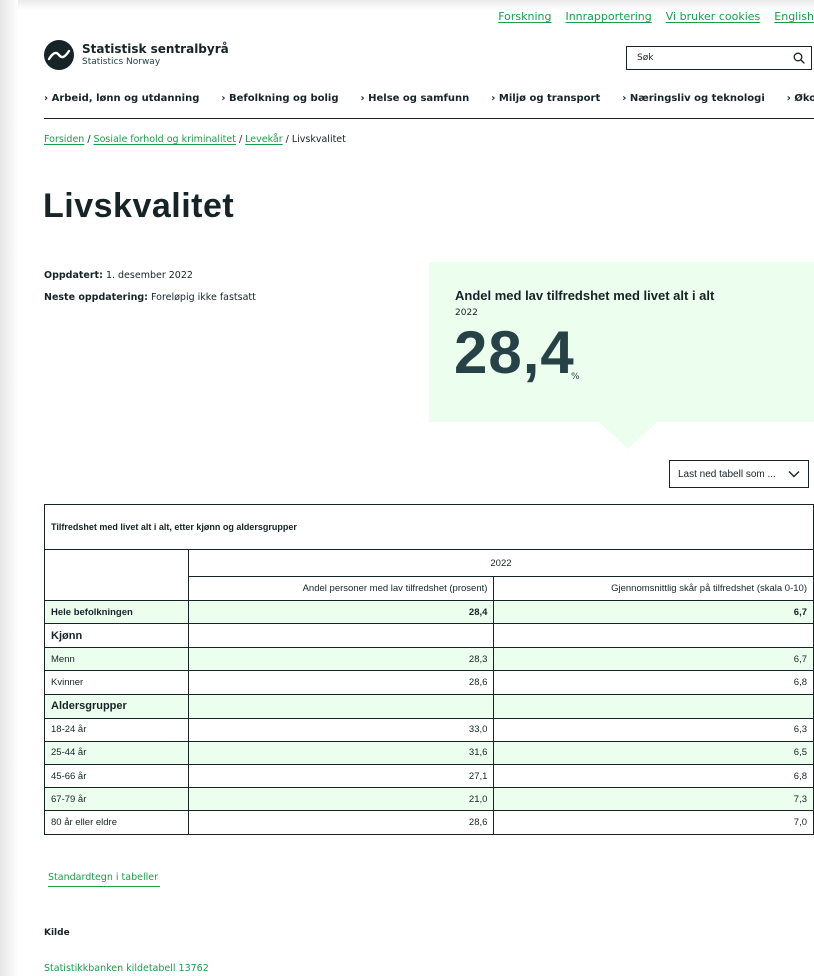 Image resolution: width=814 pixels, height=976 pixels. I want to click on key-figure-year: 2022, so click(466, 313).